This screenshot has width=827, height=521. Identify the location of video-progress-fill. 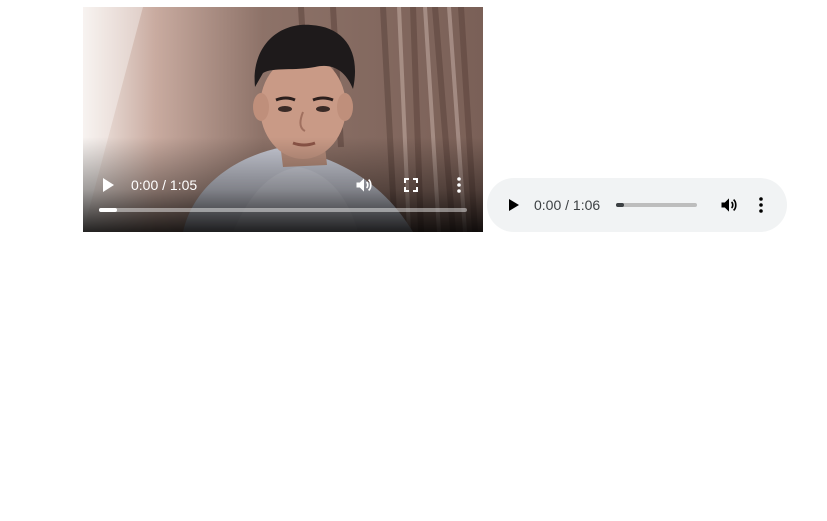
(108, 210).